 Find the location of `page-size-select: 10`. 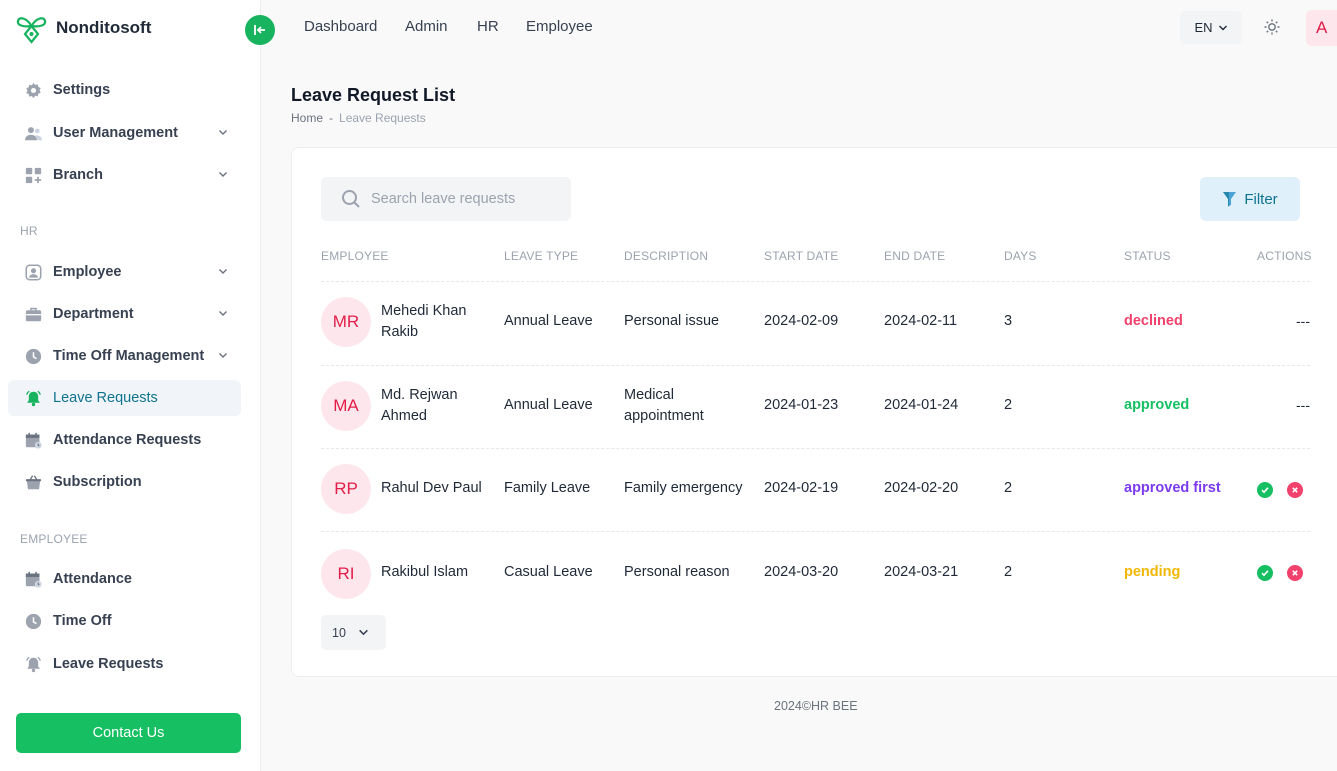

page-size-select: 10 is located at coordinates (353, 632).